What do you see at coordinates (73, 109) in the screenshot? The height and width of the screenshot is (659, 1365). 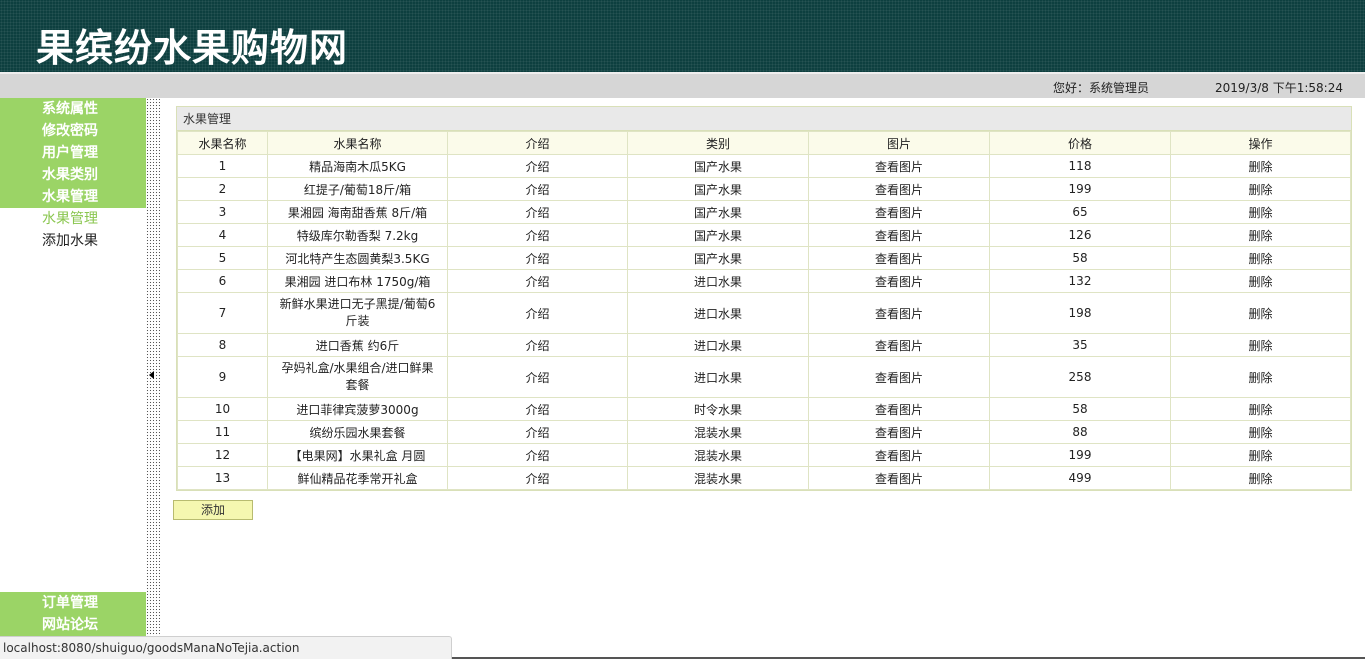 I see `menu-system-properties: 系统属性` at bounding box center [73, 109].